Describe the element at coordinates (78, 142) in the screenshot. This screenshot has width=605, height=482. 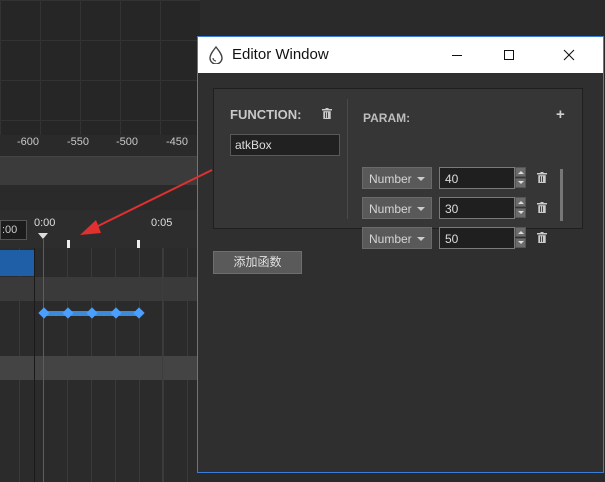
I see `ruler-label: -550` at that location.